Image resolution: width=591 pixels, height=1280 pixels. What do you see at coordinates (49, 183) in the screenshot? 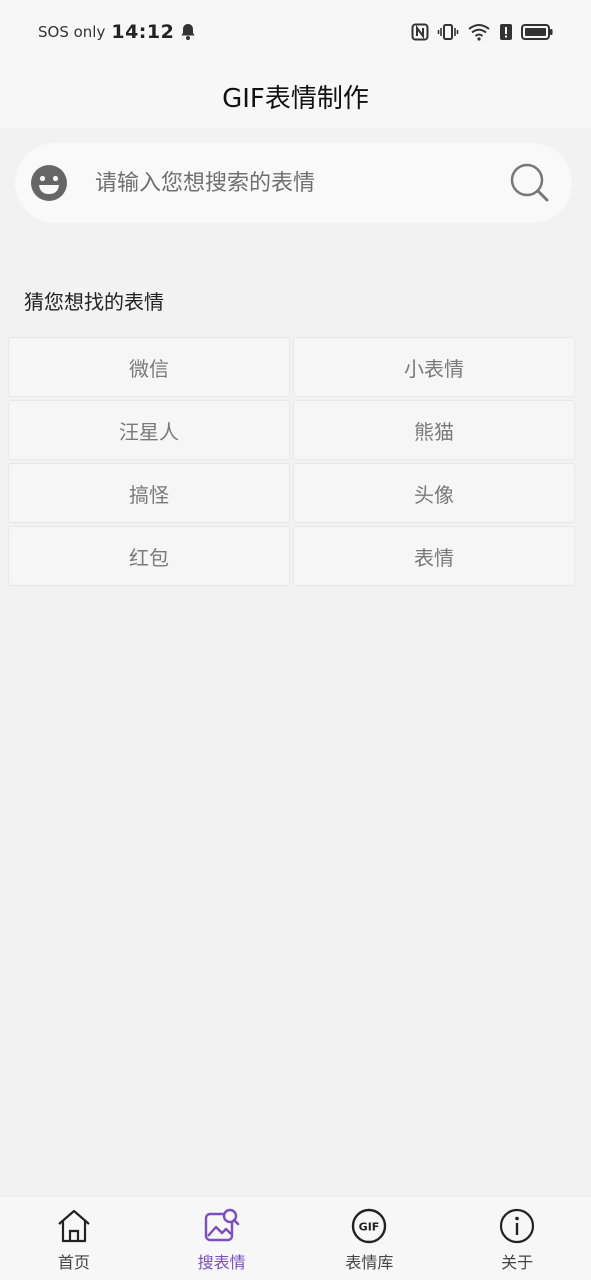
I see `emoji-icon` at bounding box center [49, 183].